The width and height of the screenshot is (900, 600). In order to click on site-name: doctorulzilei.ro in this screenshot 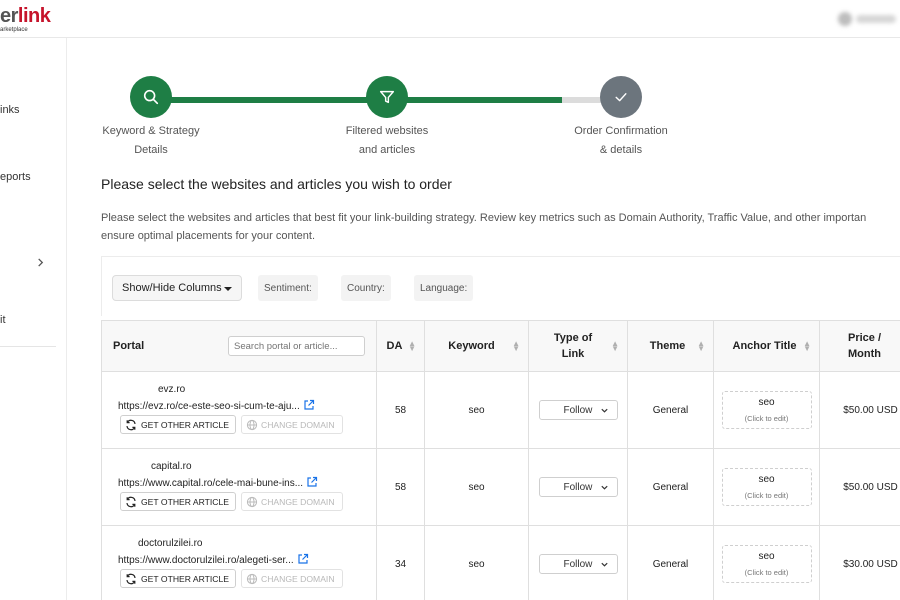, I will do `click(170, 543)`.